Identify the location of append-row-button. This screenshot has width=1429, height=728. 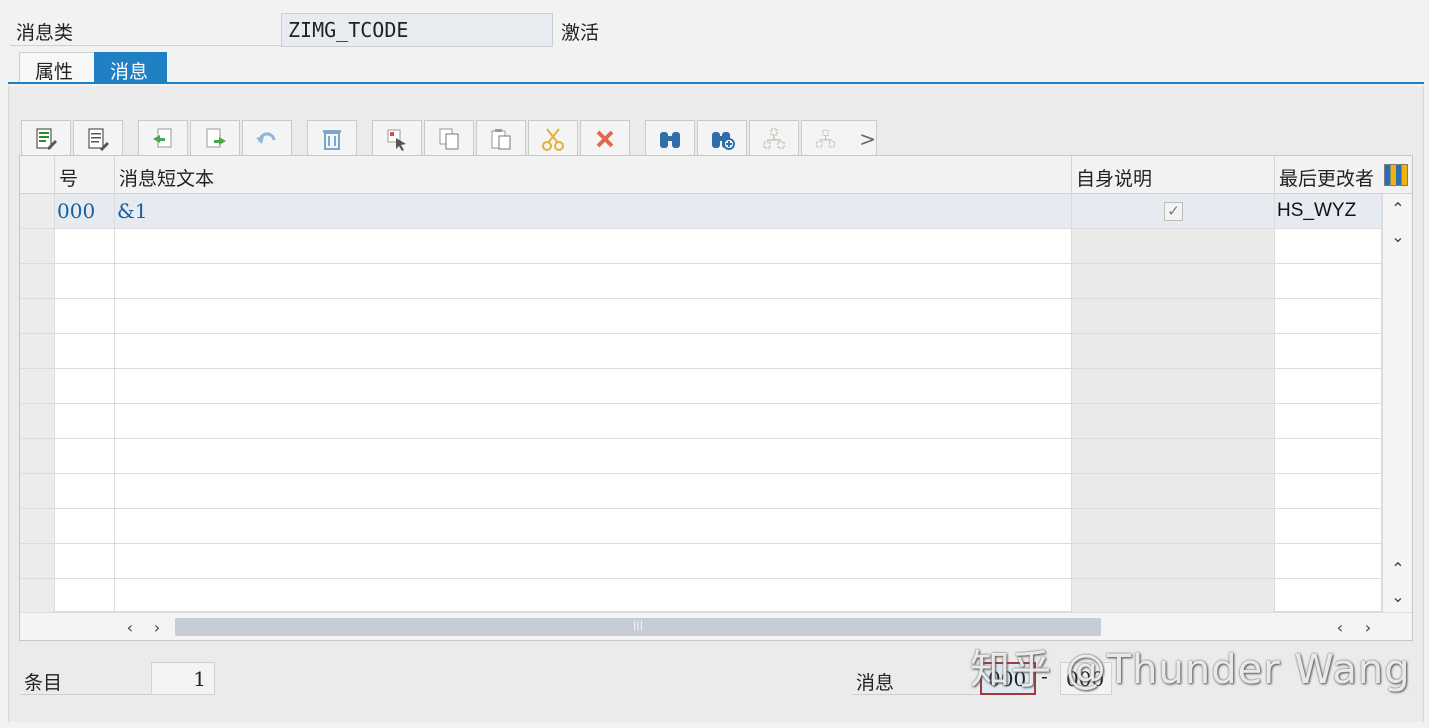
(215, 138).